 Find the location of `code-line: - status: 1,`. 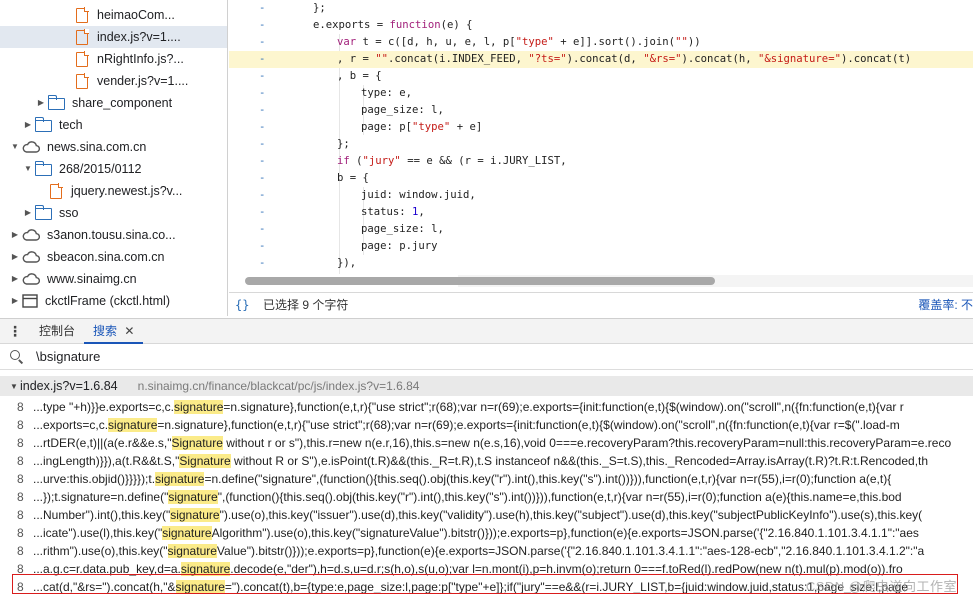

code-line: - status: 1, is located at coordinates (601, 212).